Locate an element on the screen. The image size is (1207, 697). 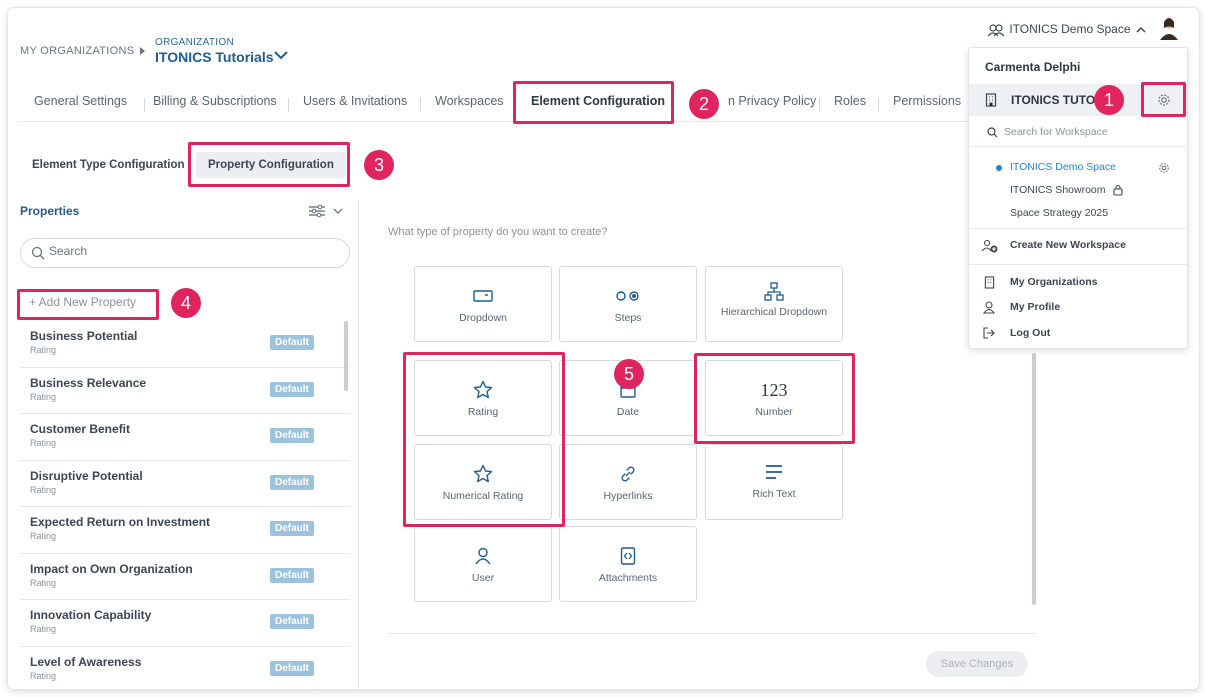
type-label: Attachments is located at coordinates (628, 578).